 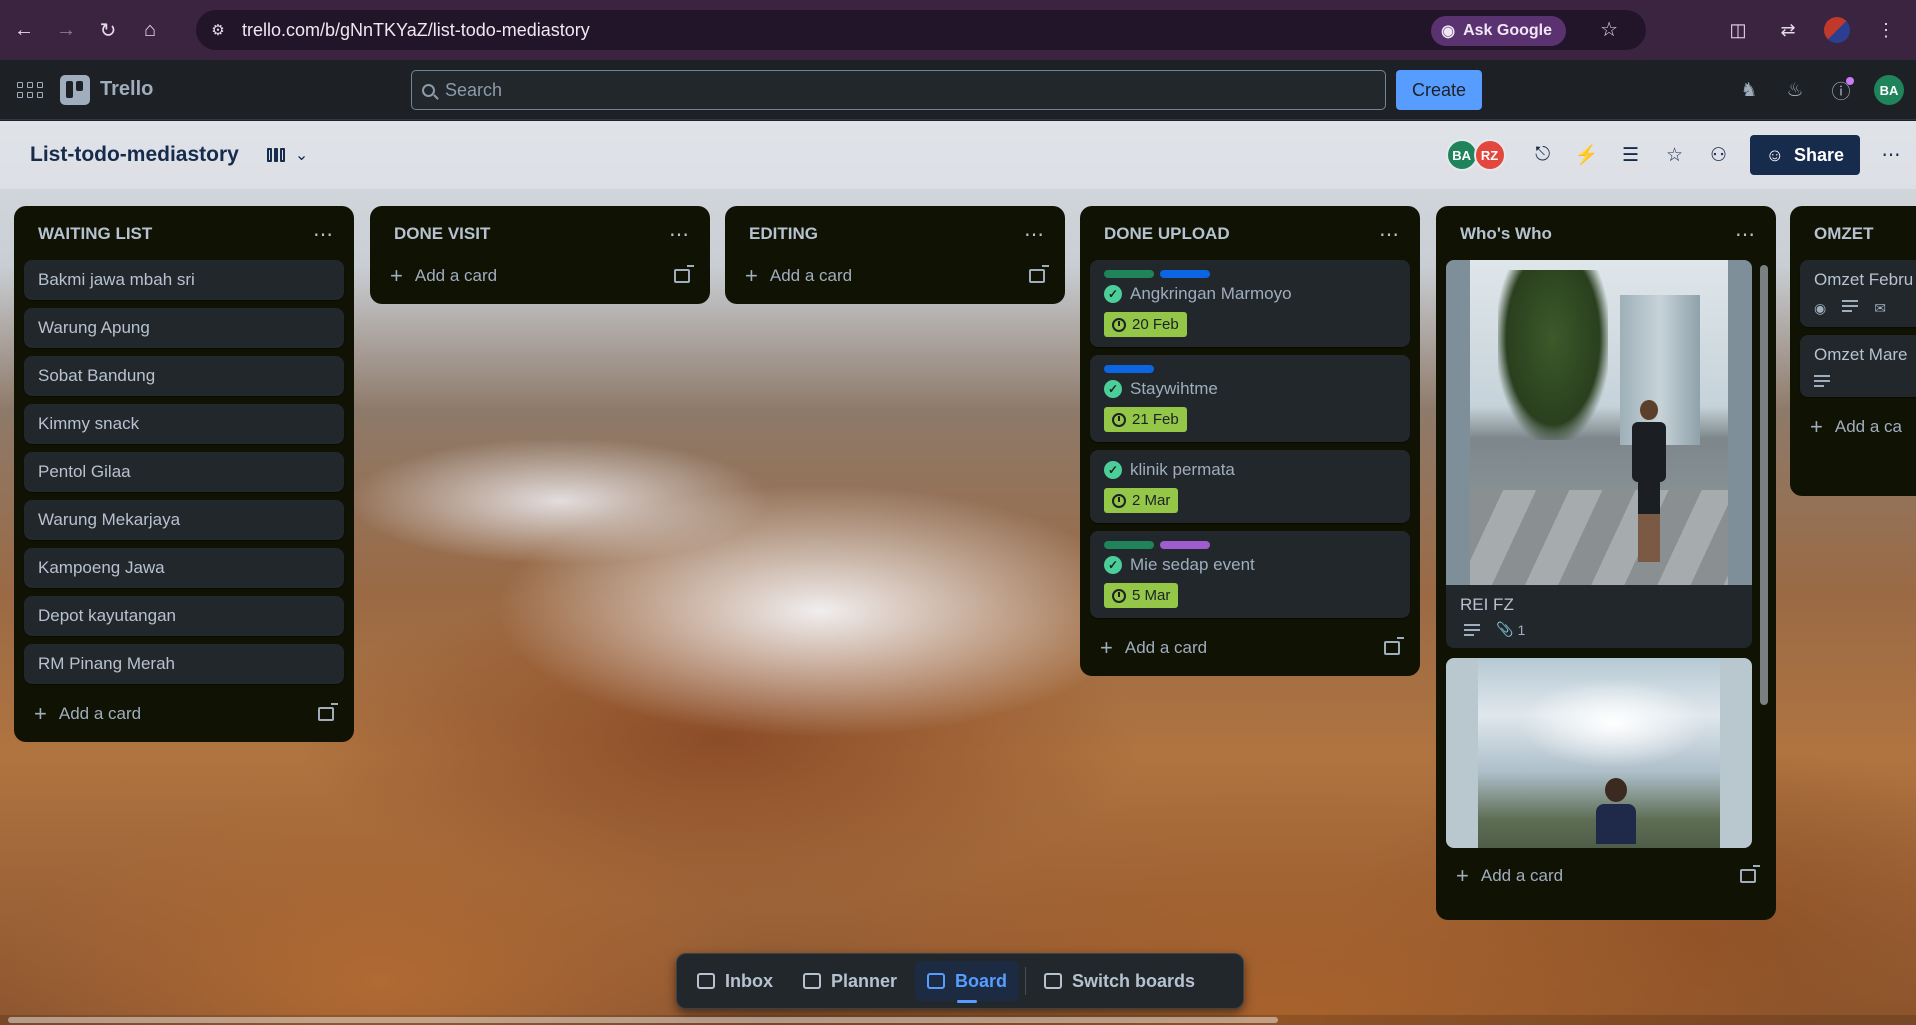 I want to click on translate-icon: ⇄, so click(x=1788, y=30).